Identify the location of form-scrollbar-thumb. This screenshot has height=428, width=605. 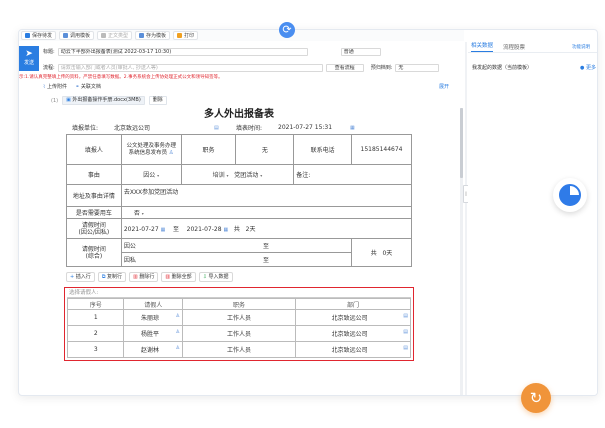
(461, 143).